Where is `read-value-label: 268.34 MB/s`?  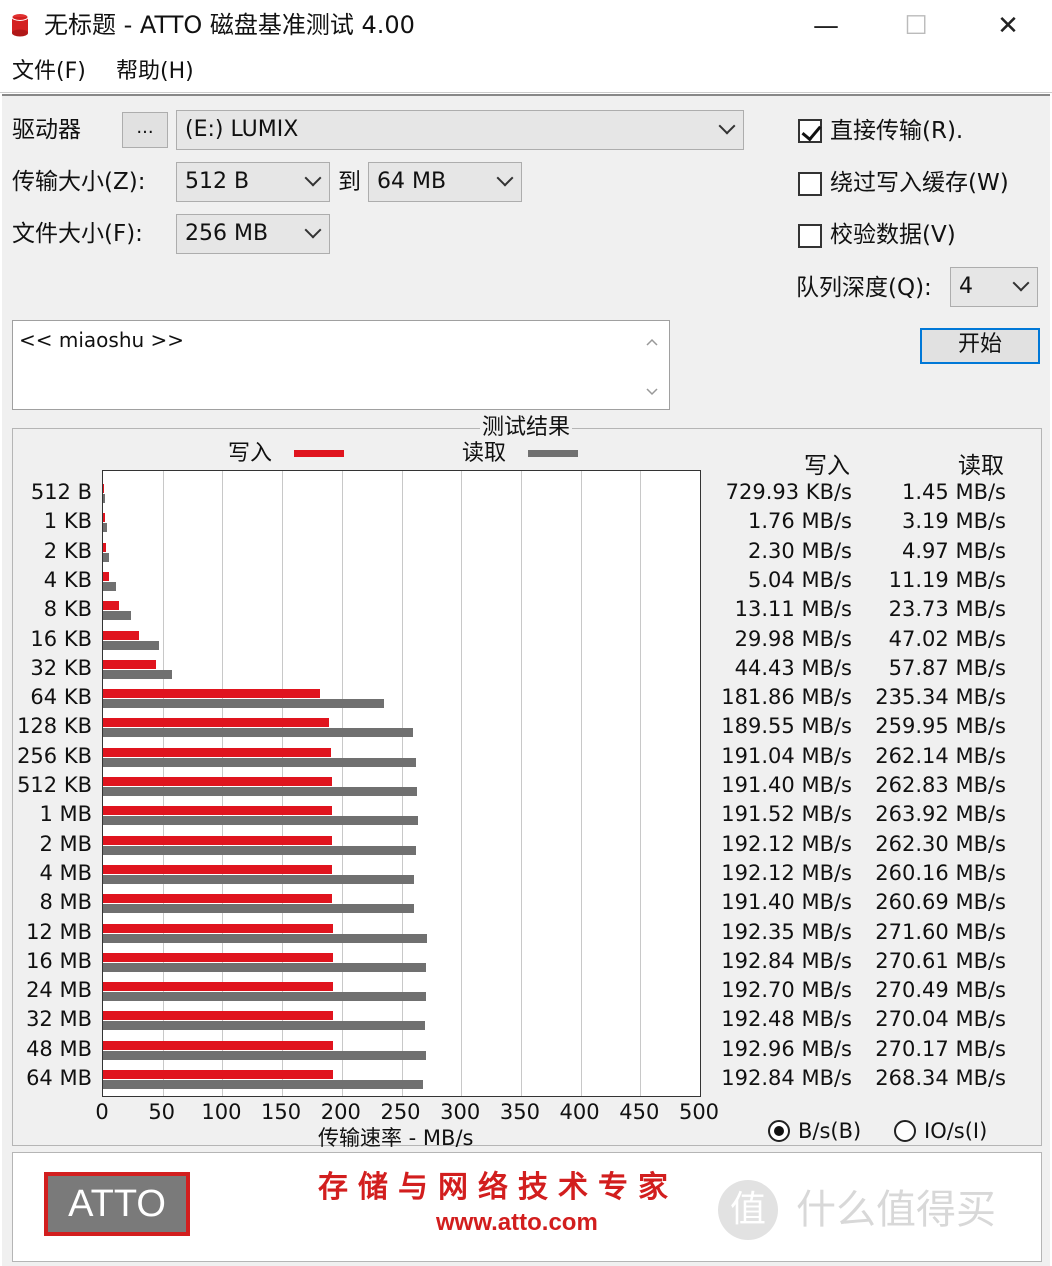
read-value-label: 268.34 MB/s is located at coordinates (940, 1078).